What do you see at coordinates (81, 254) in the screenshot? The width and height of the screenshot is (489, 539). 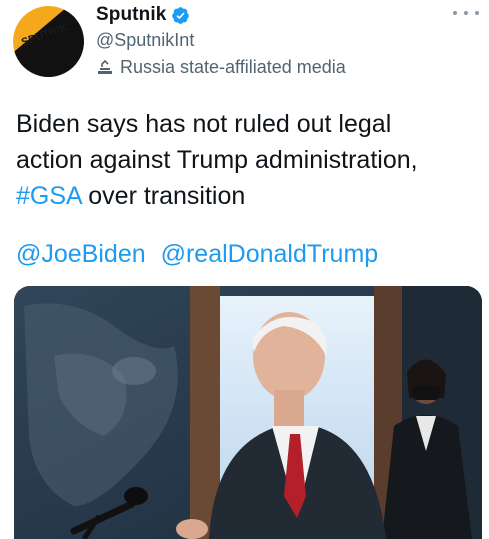 I see `mention-link-joebiden: @JoeBiden` at bounding box center [81, 254].